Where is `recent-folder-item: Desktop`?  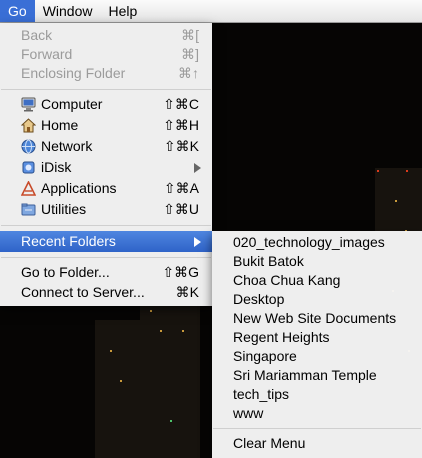
recent-folder-item: Desktop is located at coordinates (317, 299).